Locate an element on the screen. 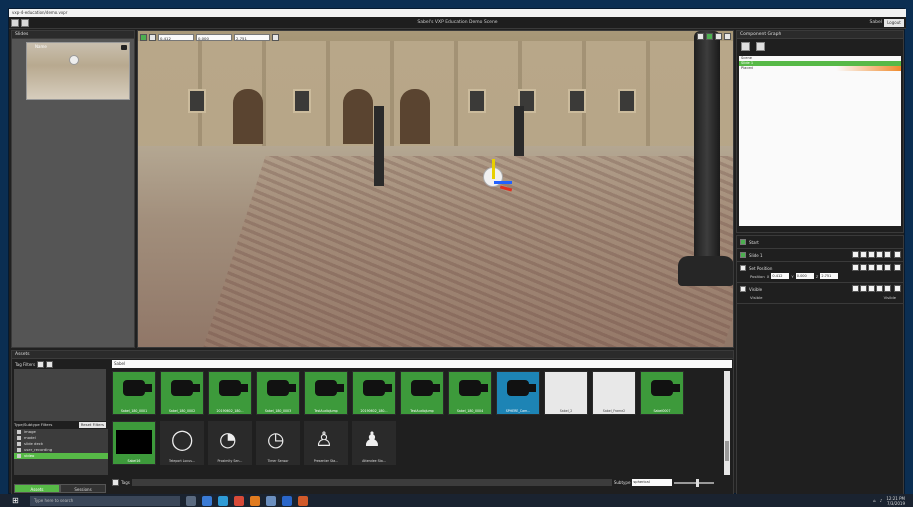 Image resolution: width=913 pixels, height=507 pixels. asset-tile: Sabel_180_0001 is located at coordinates (134, 393).